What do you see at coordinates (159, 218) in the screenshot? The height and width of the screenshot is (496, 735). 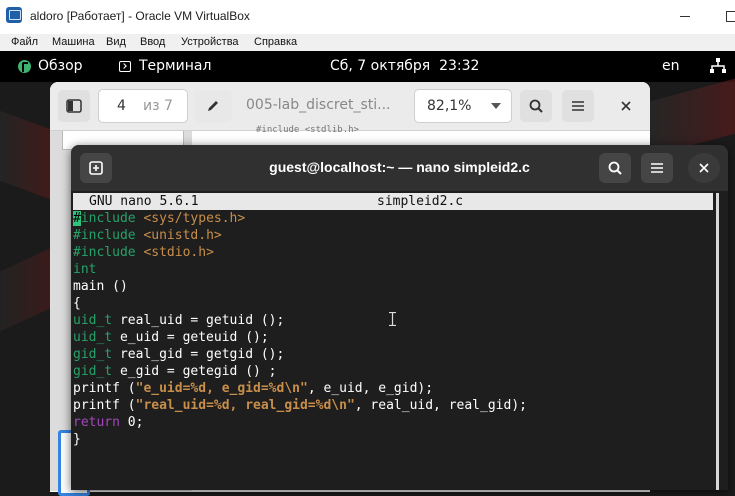 I see `code-line: #include <sys/types.h>` at bounding box center [159, 218].